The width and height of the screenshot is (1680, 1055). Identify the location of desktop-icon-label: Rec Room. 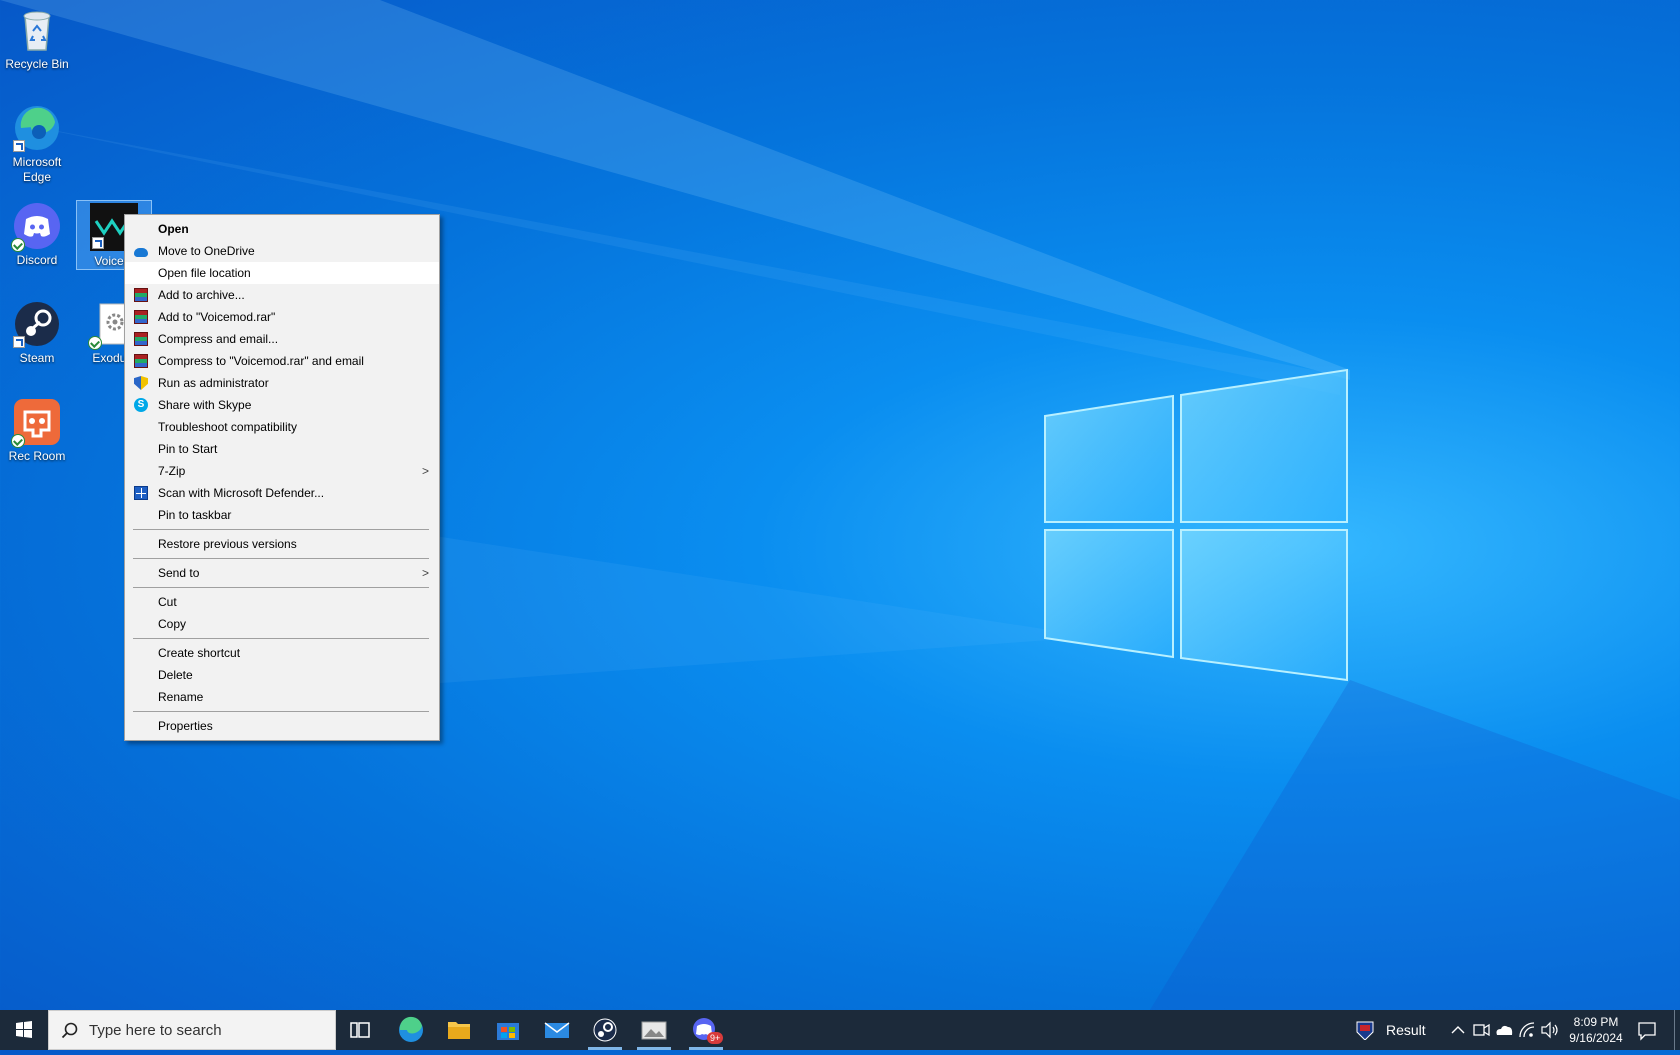
(37, 456).